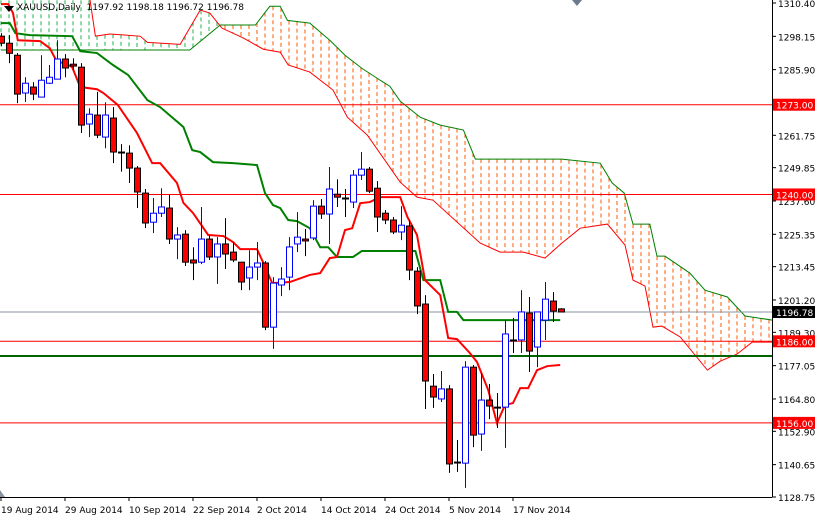  Describe the element at coordinates (794, 425) in the screenshot. I see `level-price-label: 1156.00` at that location.